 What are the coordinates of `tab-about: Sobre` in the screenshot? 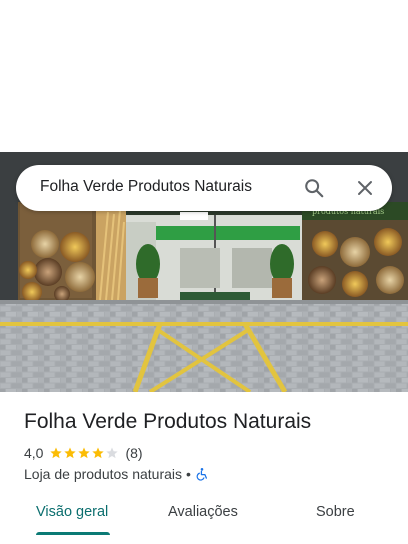 It's located at (335, 512).